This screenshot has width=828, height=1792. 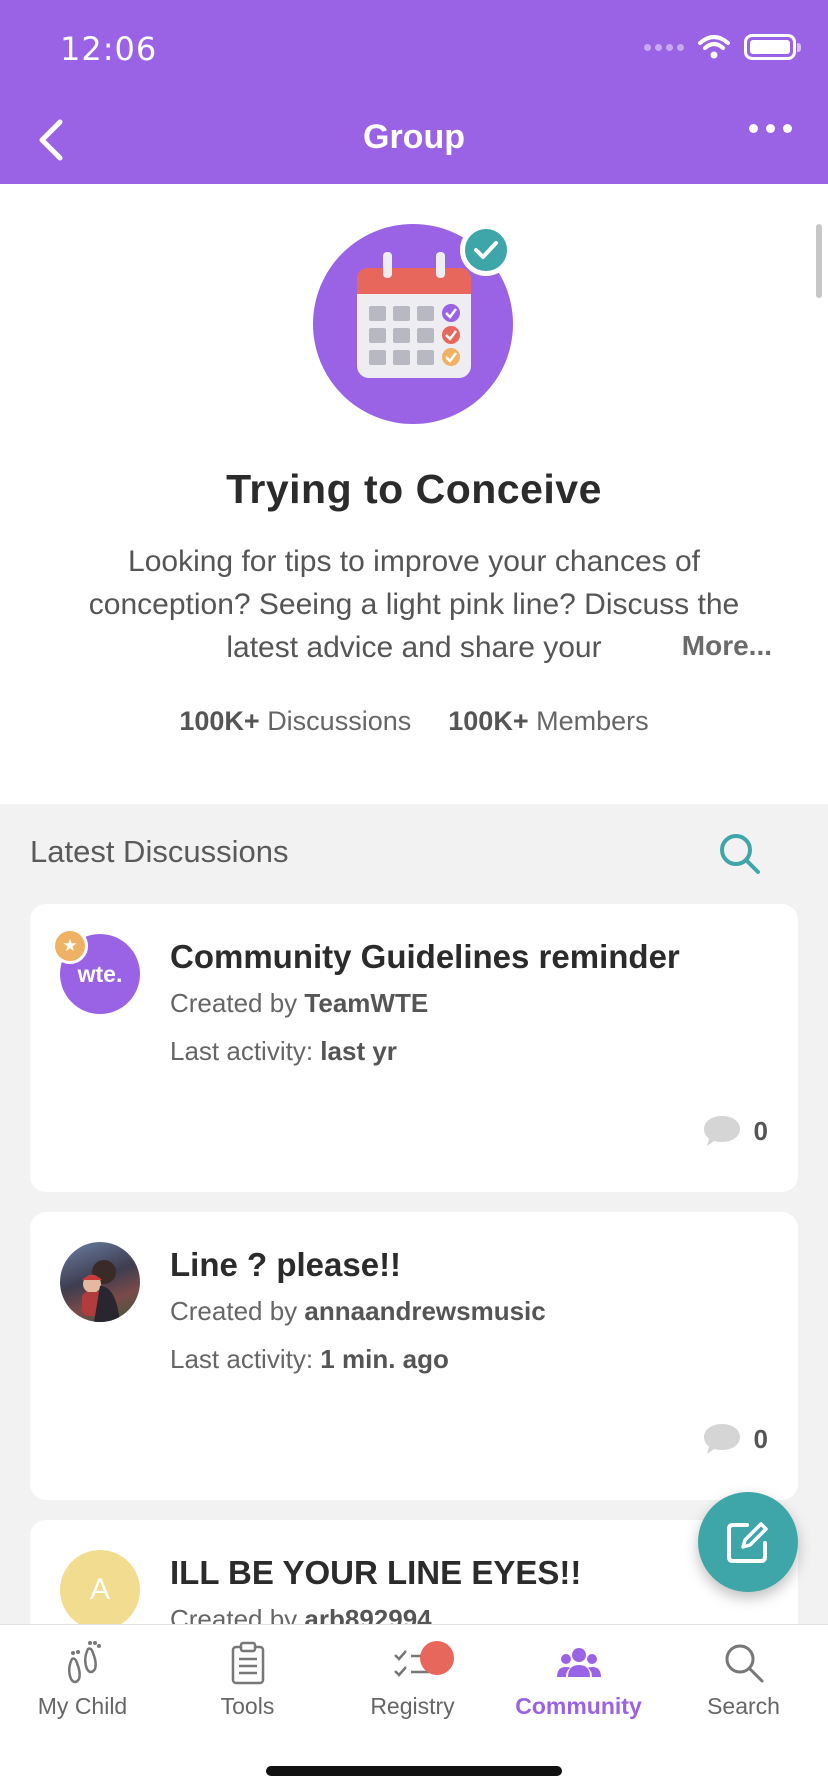 I want to click on avatar, so click(x=100, y=1282).